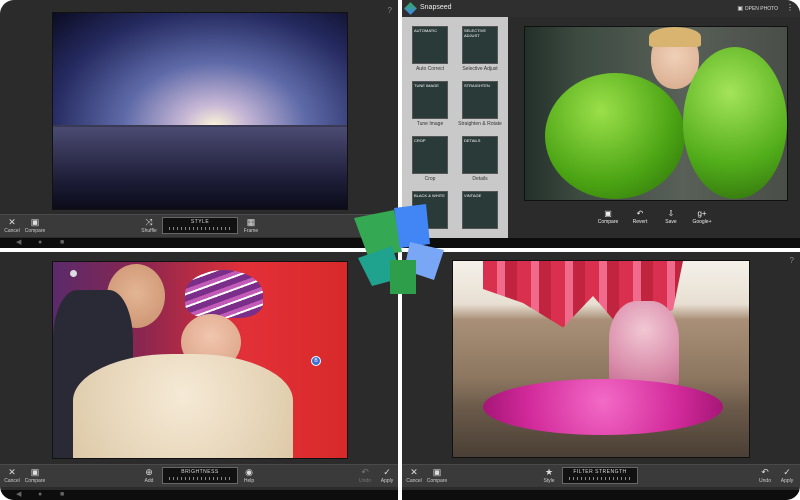  I want to click on girl-with-towel-photo, so click(601, 359).